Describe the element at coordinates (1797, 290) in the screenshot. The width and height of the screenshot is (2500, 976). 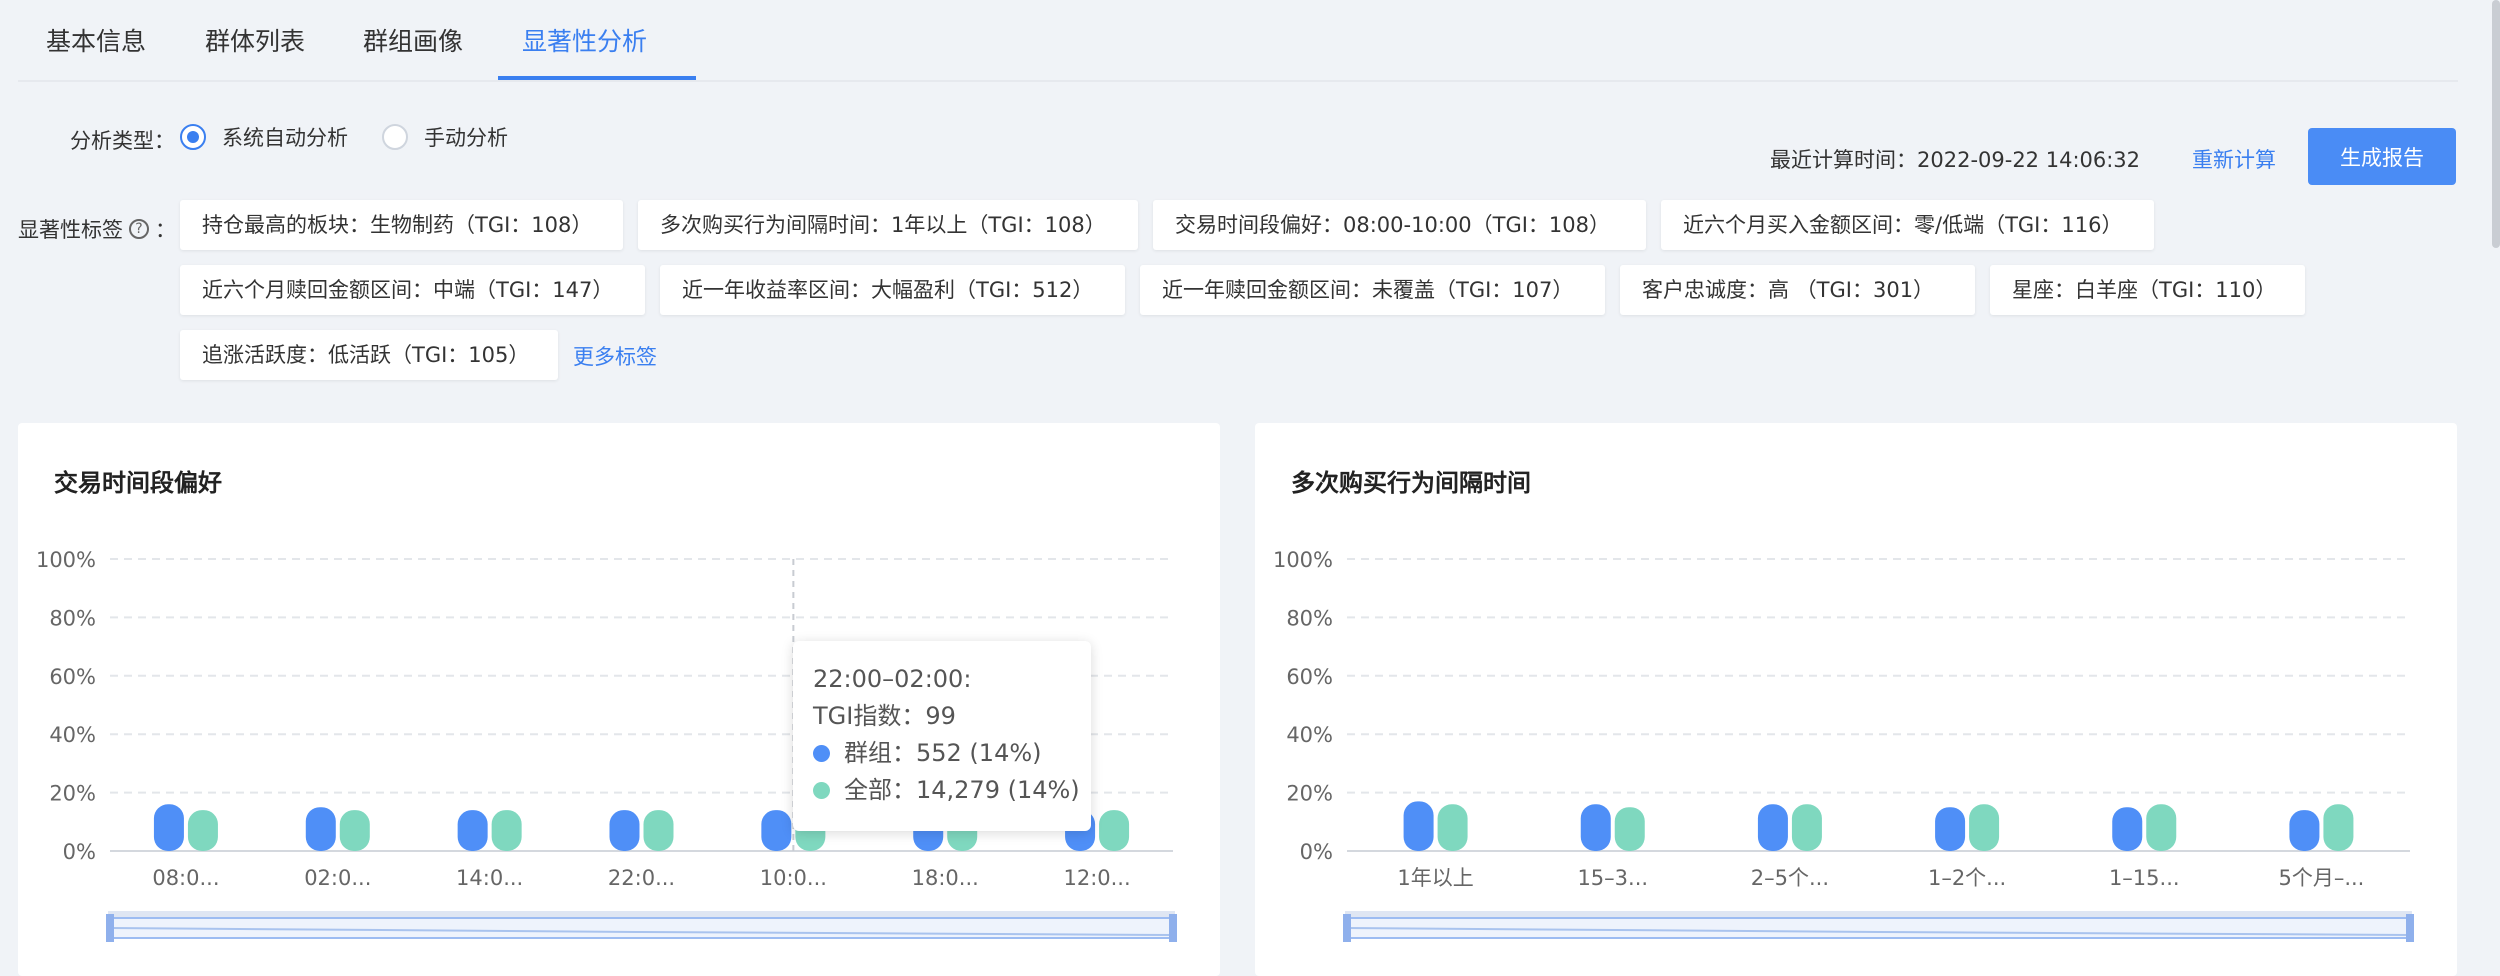
I see `tag-item: 客户忠诚度：高 （TGI：301）` at that location.